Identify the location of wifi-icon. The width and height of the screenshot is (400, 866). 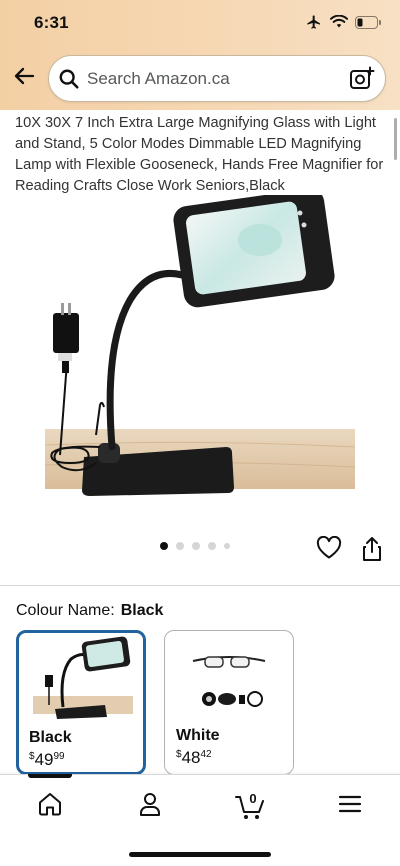
(339, 22).